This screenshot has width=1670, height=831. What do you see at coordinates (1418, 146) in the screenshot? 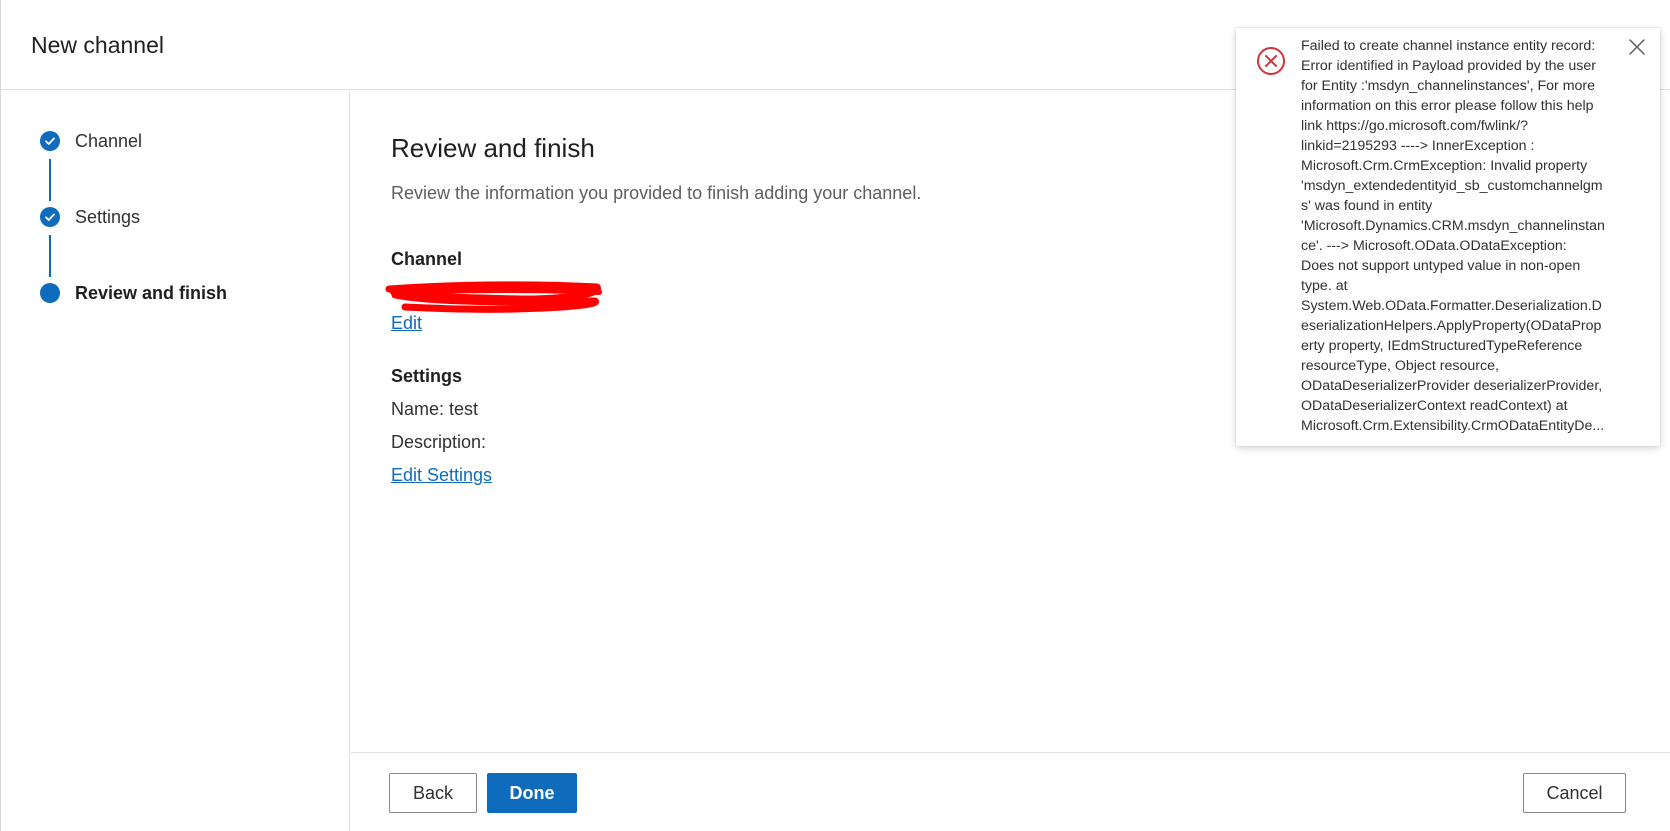
I see `error-message-line: linkid=2195293 ----> InnerException :` at bounding box center [1418, 146].